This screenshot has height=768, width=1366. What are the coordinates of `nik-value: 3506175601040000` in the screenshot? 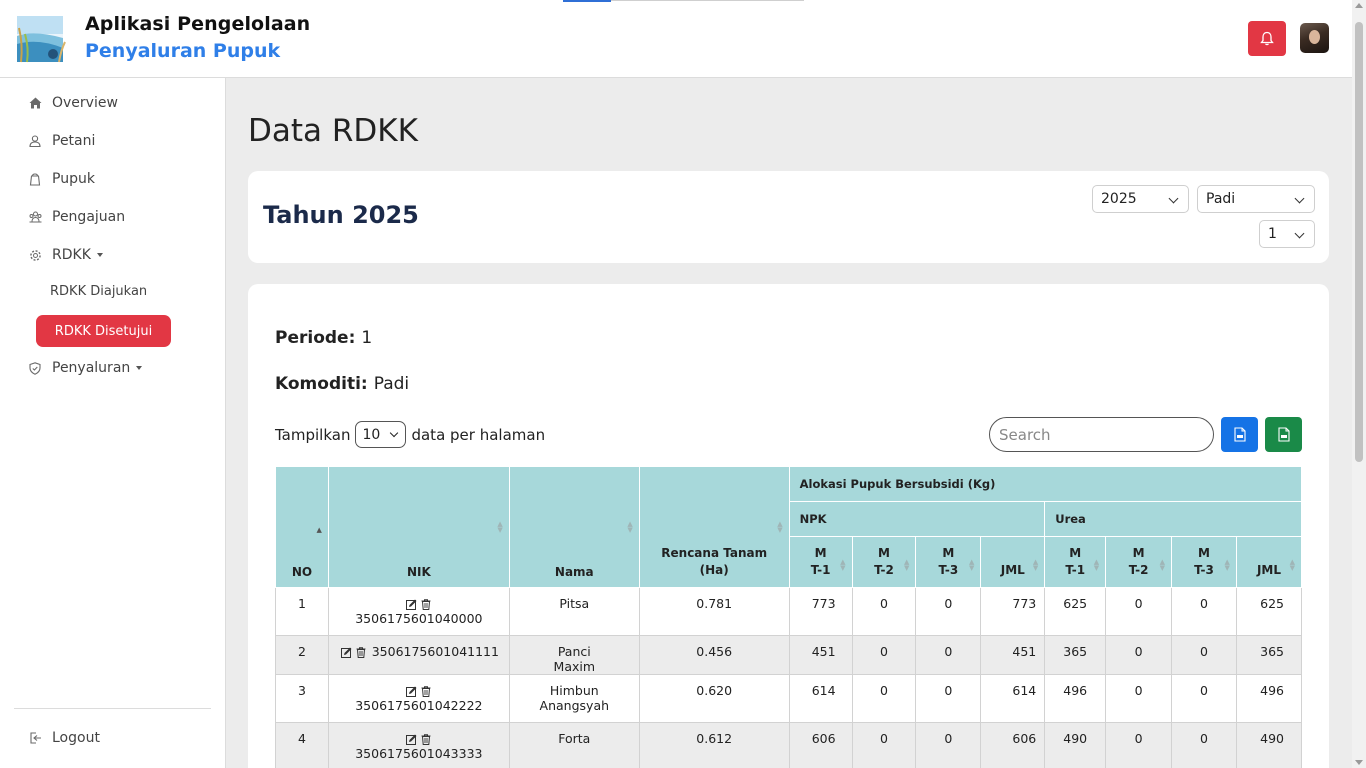 It's located at (419, 618).